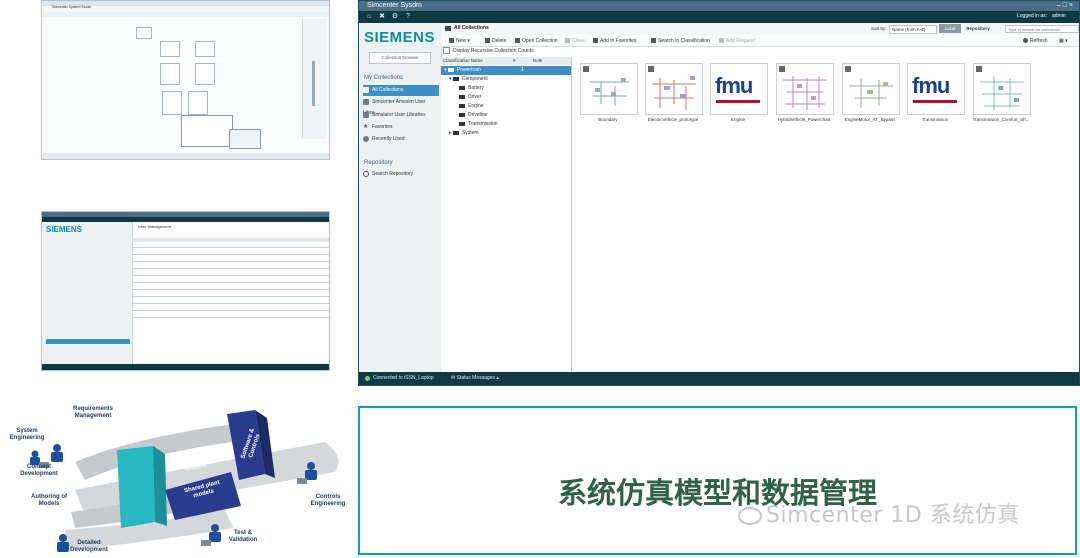 Image resolution: width=1080 pixels, height=558 pixels. I want to click on recursive-counts-checkbox, so click(446, 51).